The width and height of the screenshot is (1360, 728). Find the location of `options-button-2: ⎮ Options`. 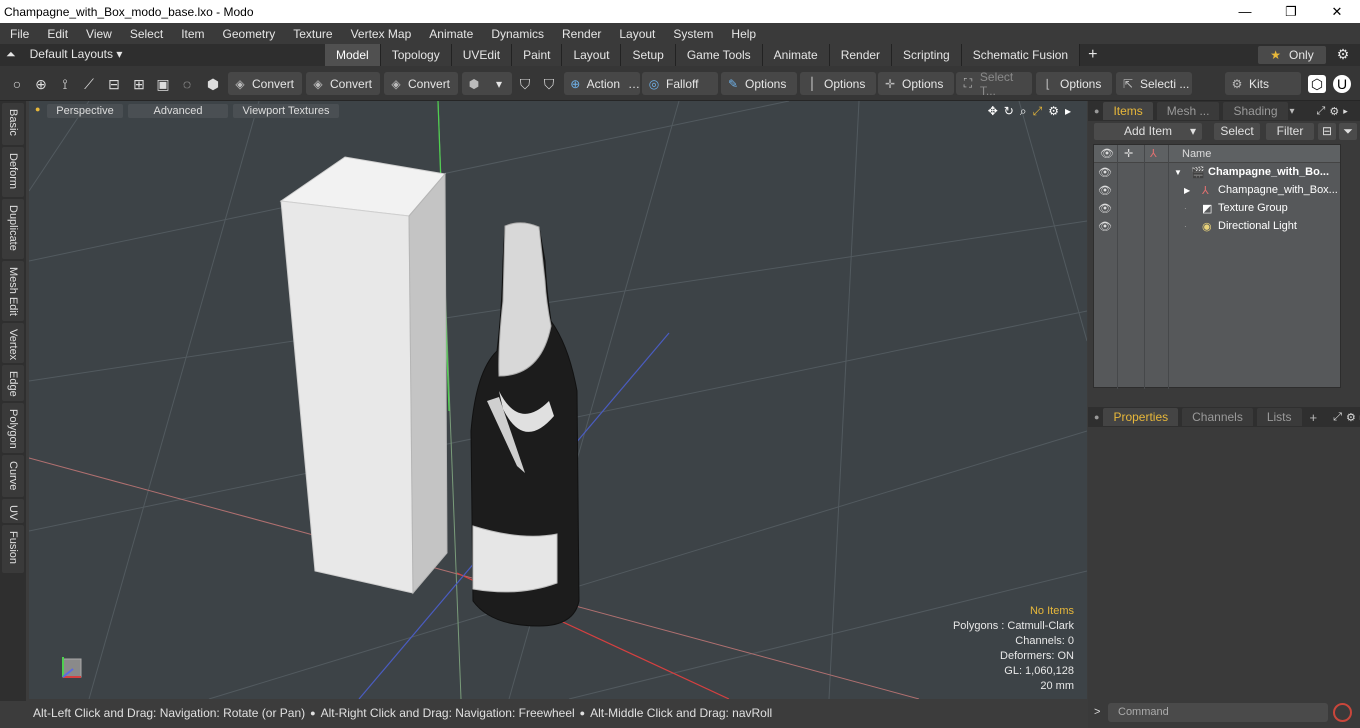

options-button-2: ⎮ Options is located at coordinates (838, 83).